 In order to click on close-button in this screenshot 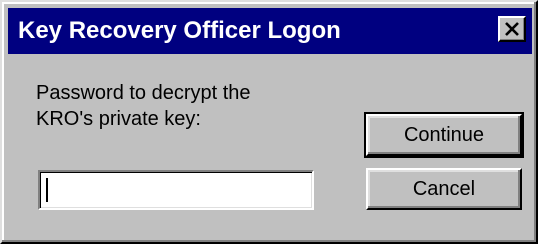, I will do `click(512, 29)`.